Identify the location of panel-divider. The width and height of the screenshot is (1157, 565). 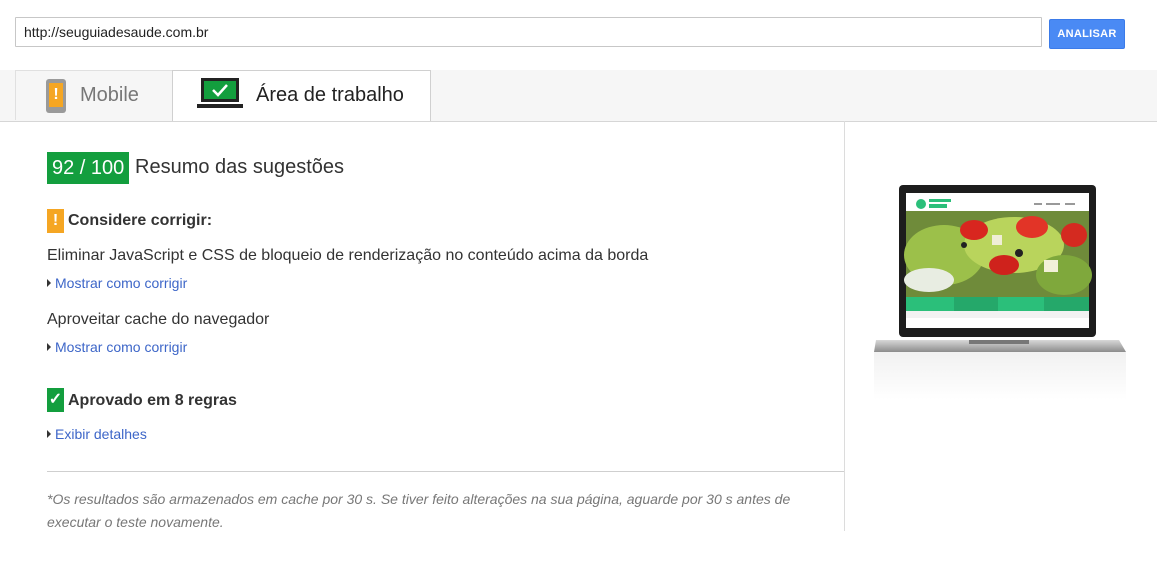
(844, 326).